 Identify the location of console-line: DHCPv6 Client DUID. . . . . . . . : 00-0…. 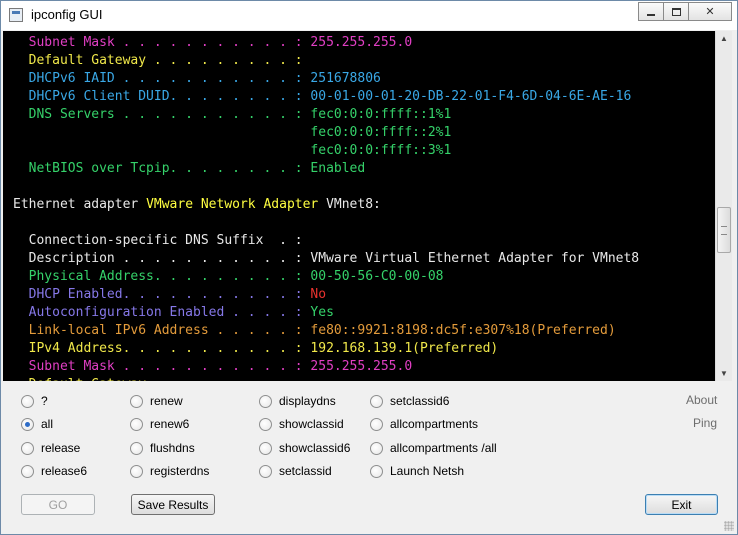
(322, 97).